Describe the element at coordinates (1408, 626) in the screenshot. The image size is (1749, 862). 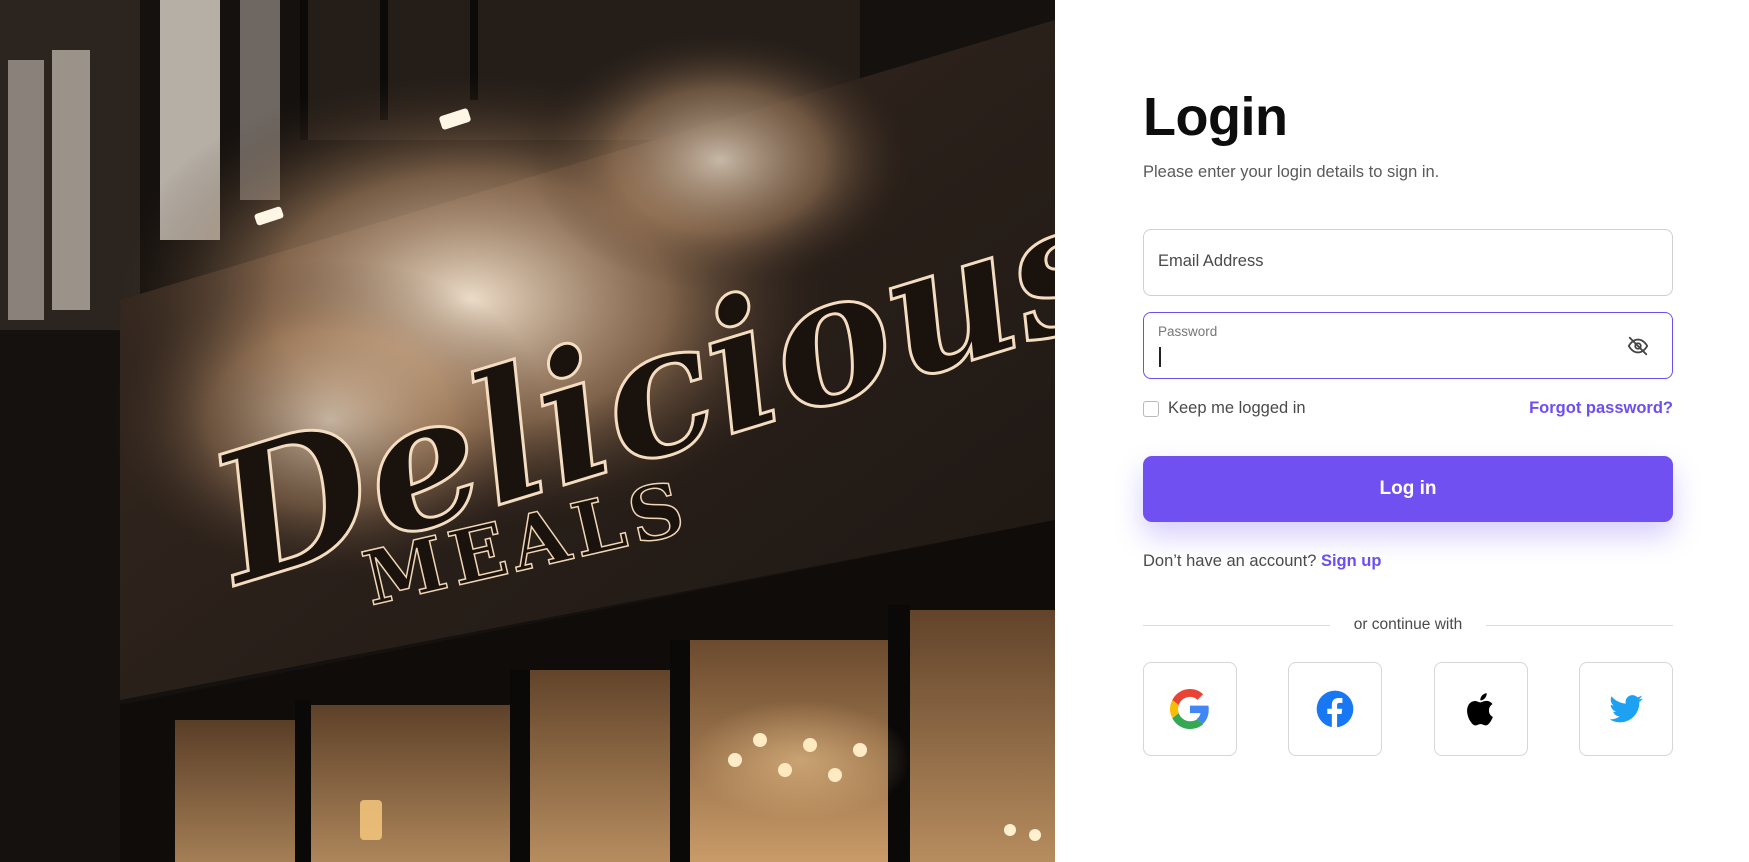
I see `divider: or continue with` at that location.